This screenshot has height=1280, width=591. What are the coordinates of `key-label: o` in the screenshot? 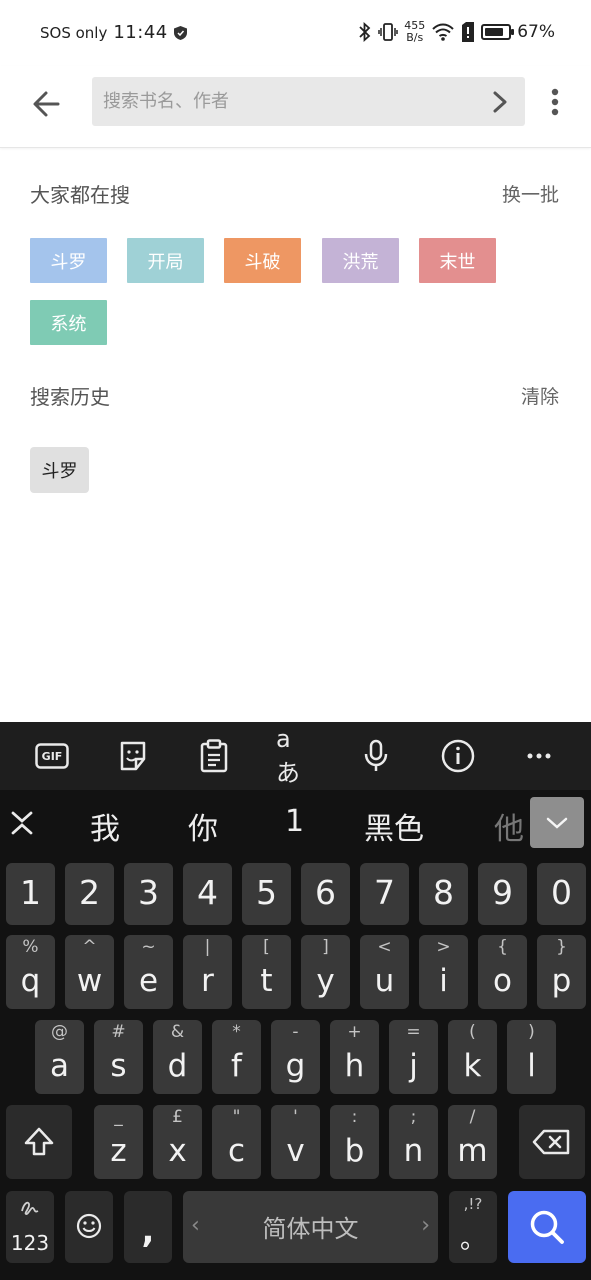 It's located at (502, 981).